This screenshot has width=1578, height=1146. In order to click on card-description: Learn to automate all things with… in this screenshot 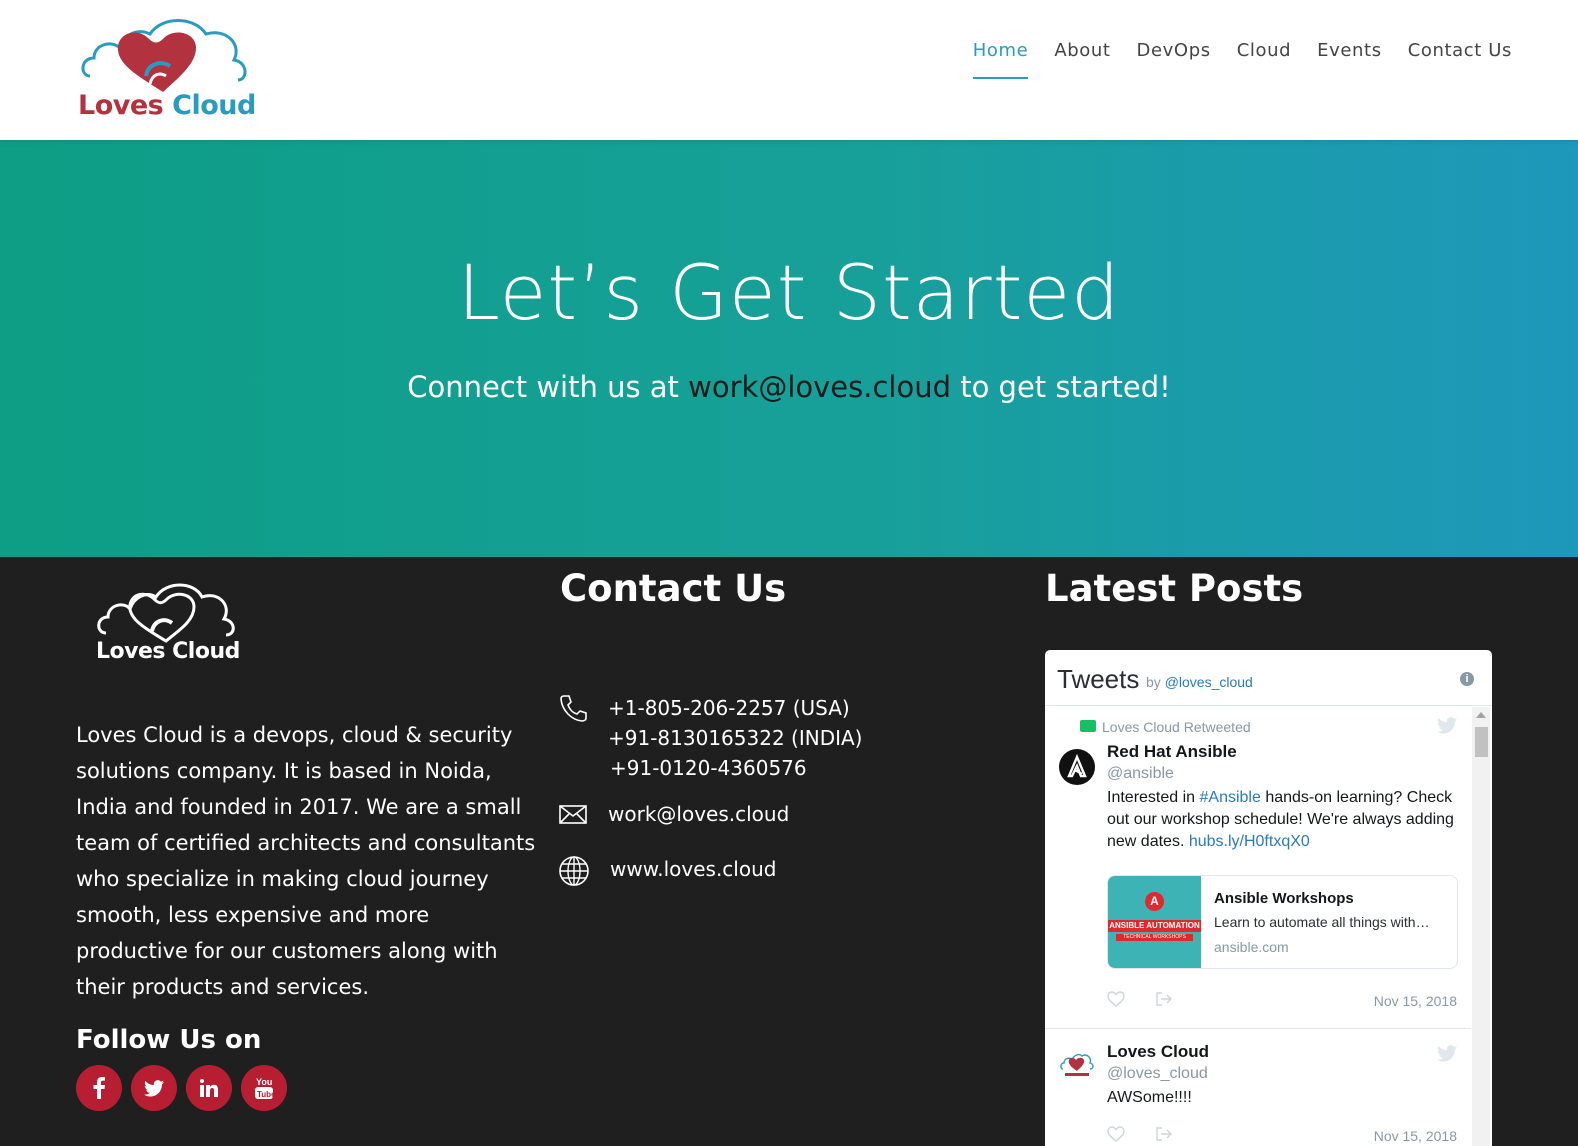, I will do `click(1322, 922)`.